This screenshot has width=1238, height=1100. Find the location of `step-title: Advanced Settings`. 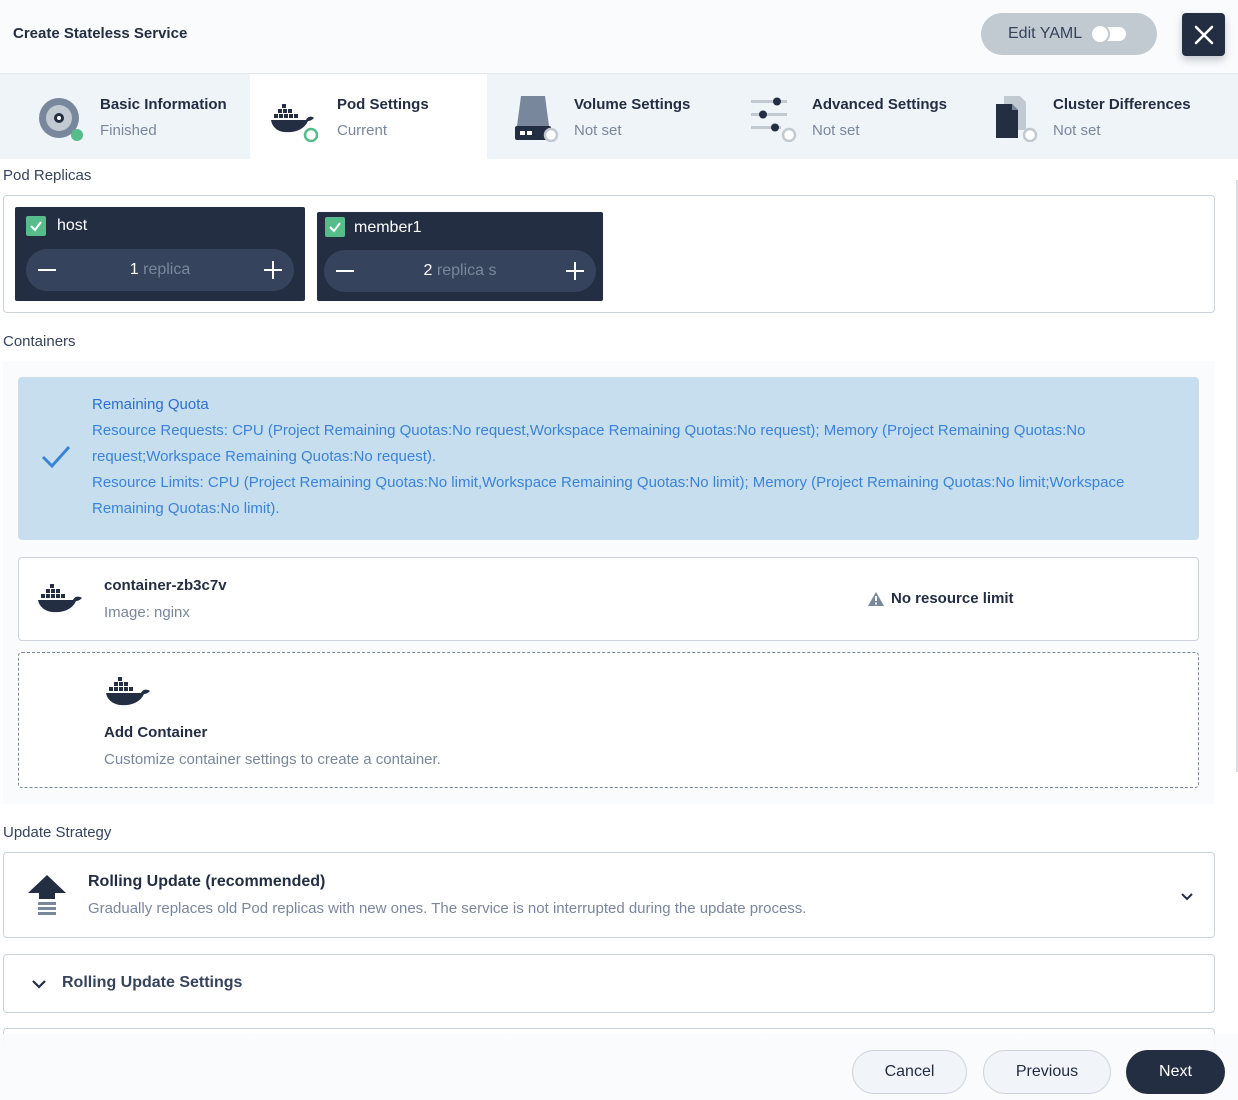

step-title: Advanced Settings is located at coordinates (880, 104).